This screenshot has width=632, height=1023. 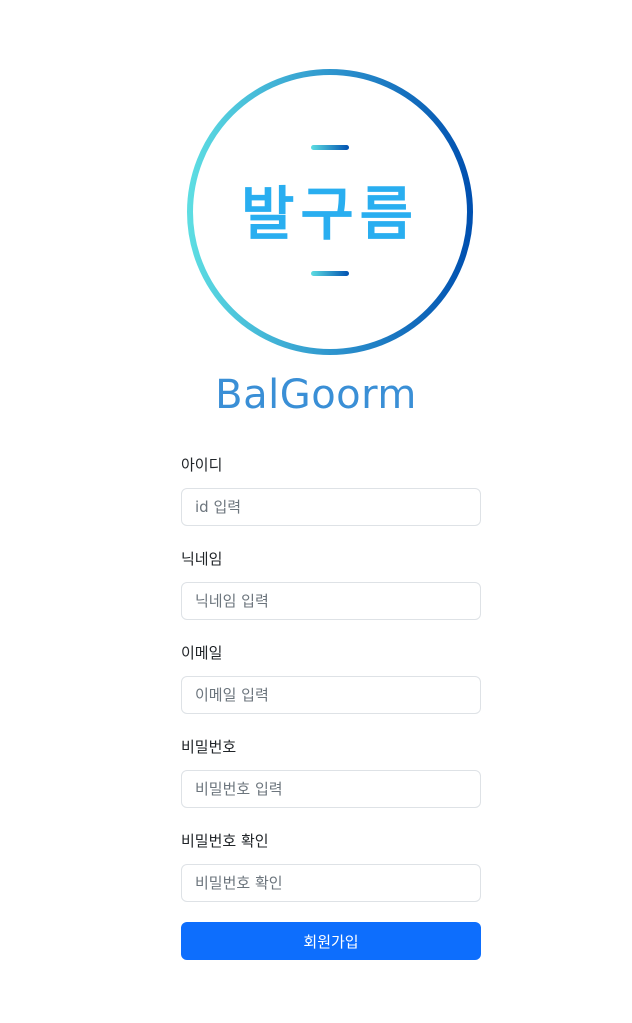 What do you see at coordinates (225, 841) in the screenshot?
I see `password-confirm-label: 비밀번호 확인` at bounding box center [225, 841].